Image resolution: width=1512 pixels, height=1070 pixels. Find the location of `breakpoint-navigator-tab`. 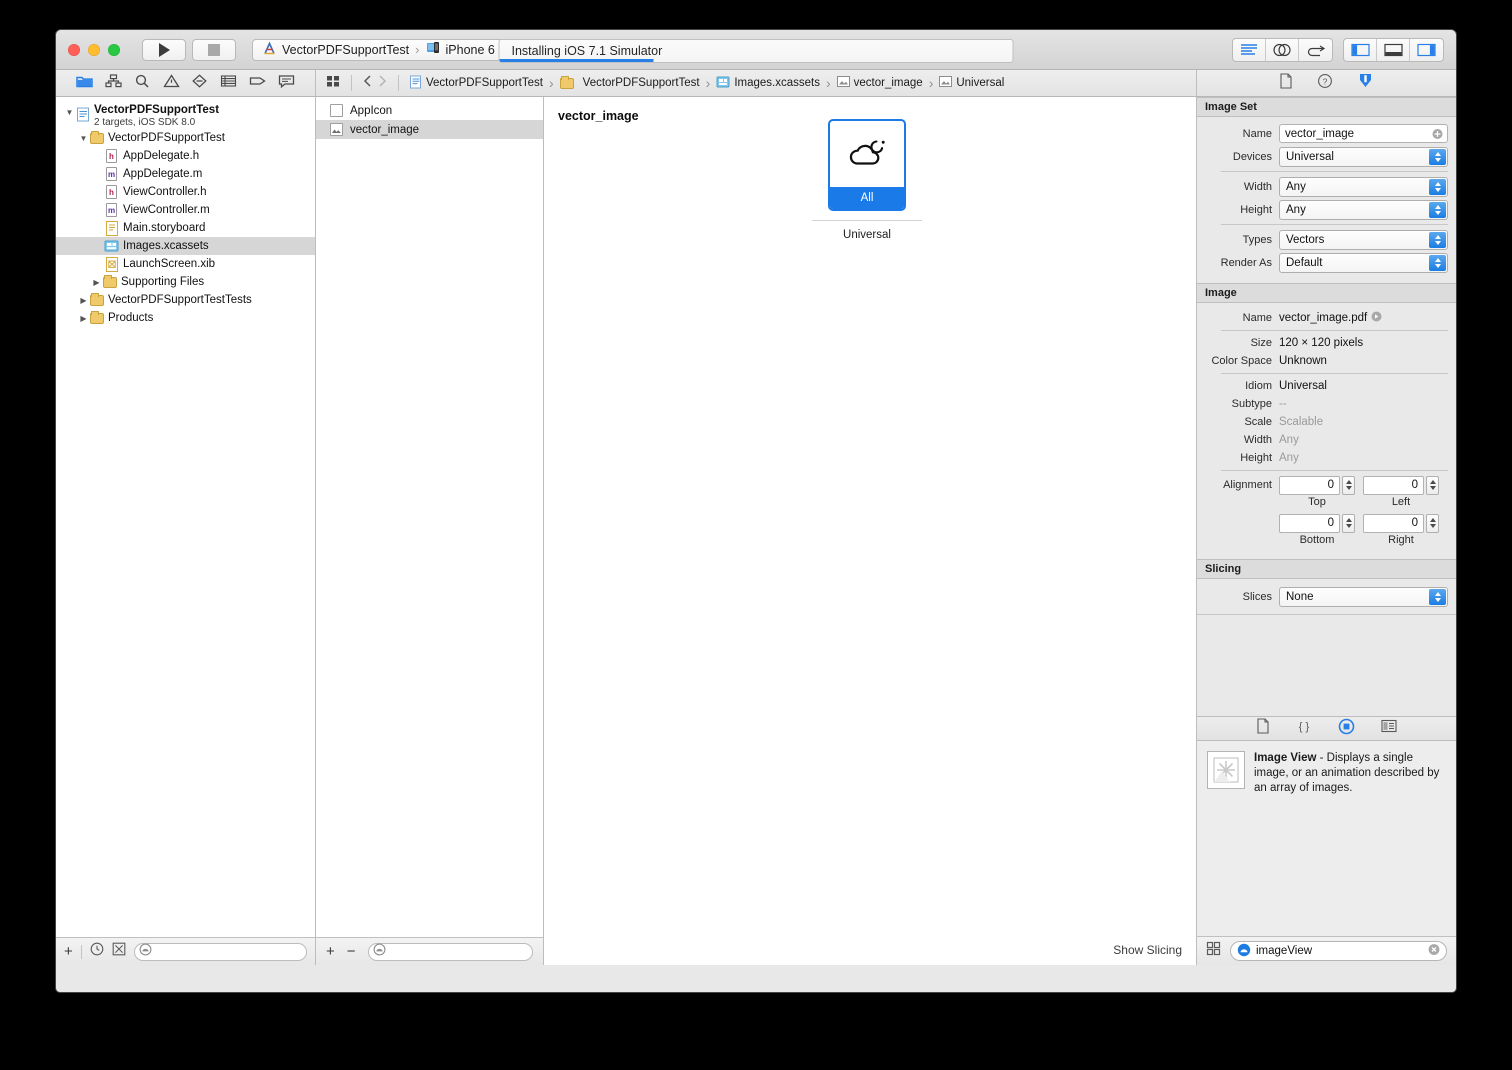

breakpoint-navigator-tab is located at coordinates (257, 83).